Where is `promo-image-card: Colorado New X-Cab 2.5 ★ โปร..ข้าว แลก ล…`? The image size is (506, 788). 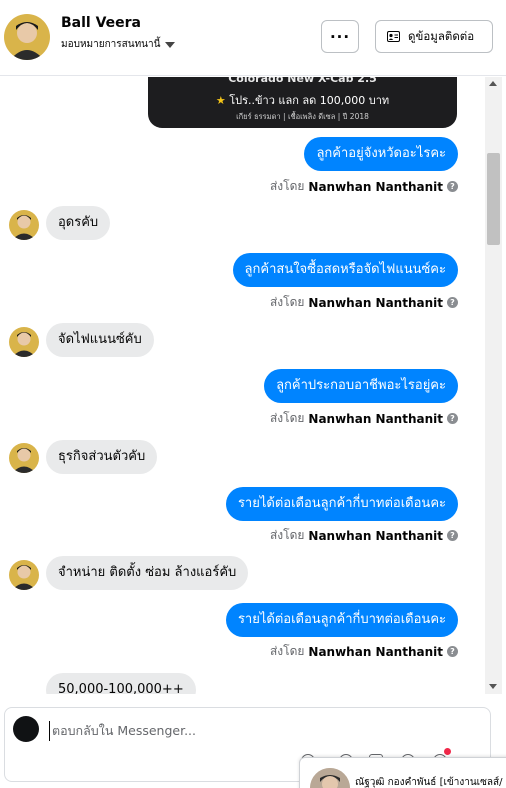 promo-image-card: Colorado New X-Cab 2.5 ★ โปร..ข้าว แลก ล… is located at coordinates (302, 102).